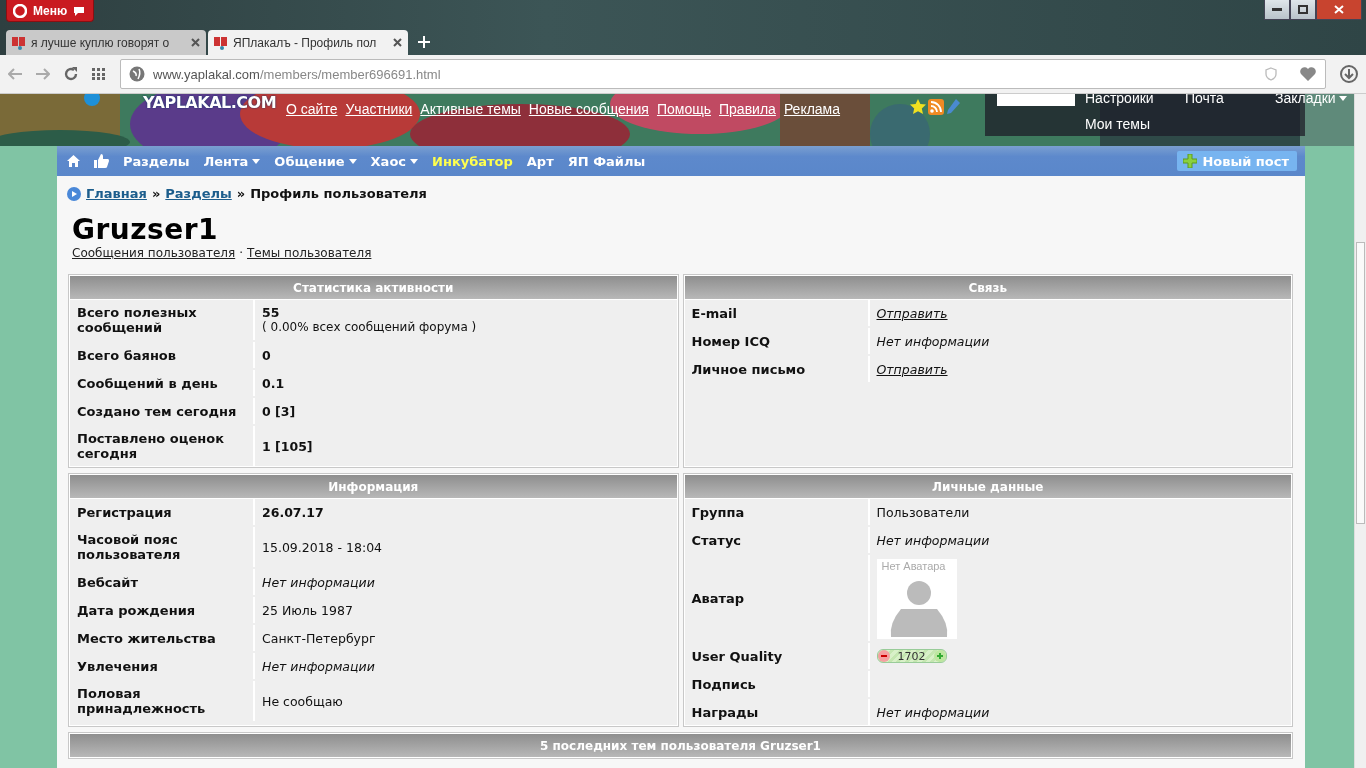 Image resolution: width=1366 pixels, height=768 pixels. I want to click on minus-button, so click(883, 656).